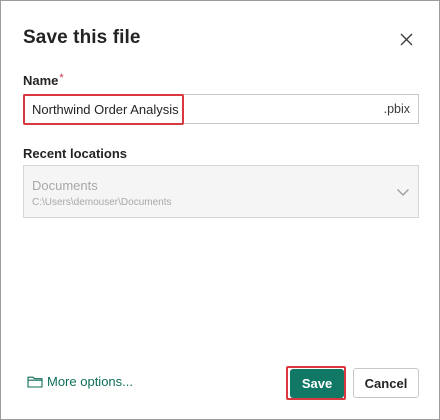 The image size is (440, 420). What do you see at coordinates (102, 202) in the screenshot?
I see `location-path: C:\Users\demouser\Documents` at bounding box center [102, 202].